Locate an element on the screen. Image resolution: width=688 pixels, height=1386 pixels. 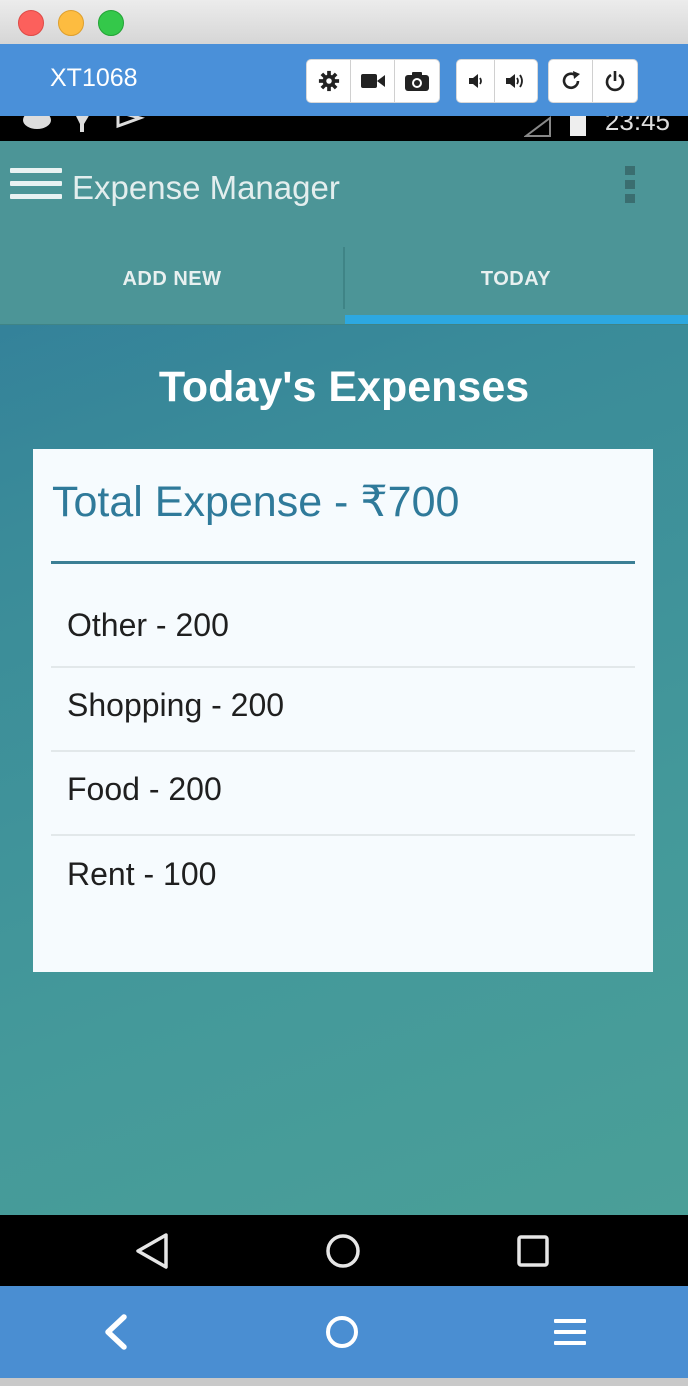
media-button-group is located at coordinates (373, 81).